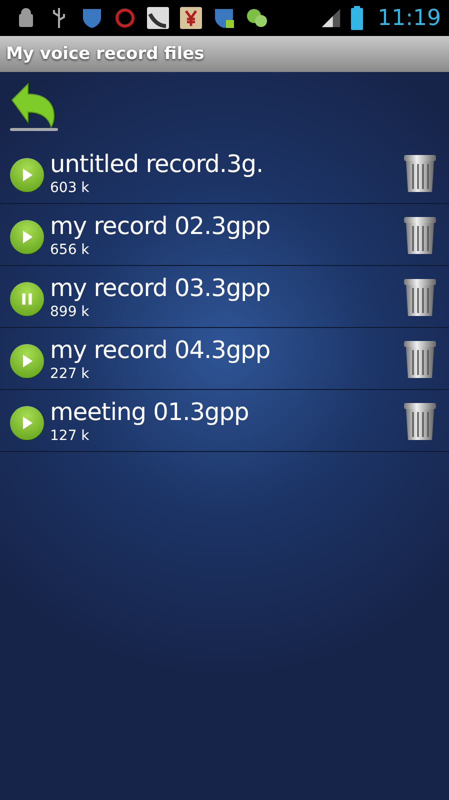  Describe the element at coordinates (191, 18) in the screenshot. I see `yen-icon` at that location.